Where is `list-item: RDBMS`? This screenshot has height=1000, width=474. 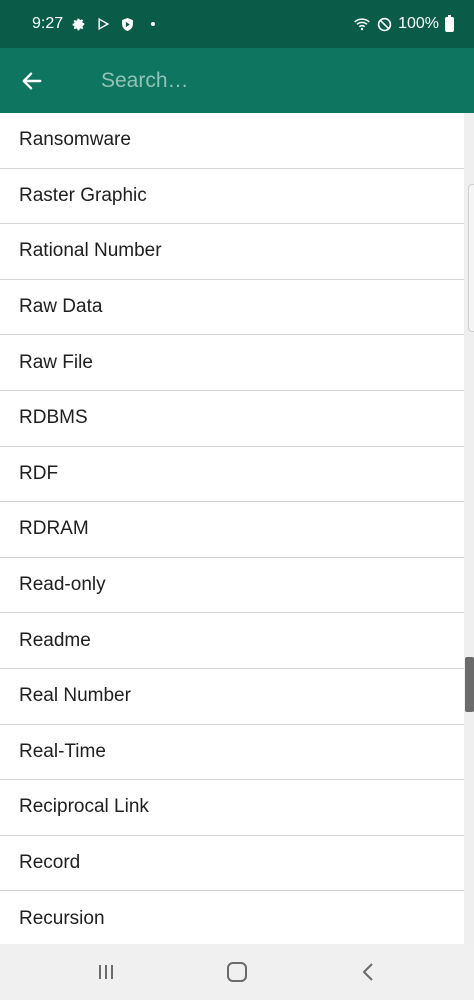 list-item: RDBMS is located at coordinates (232, 418).